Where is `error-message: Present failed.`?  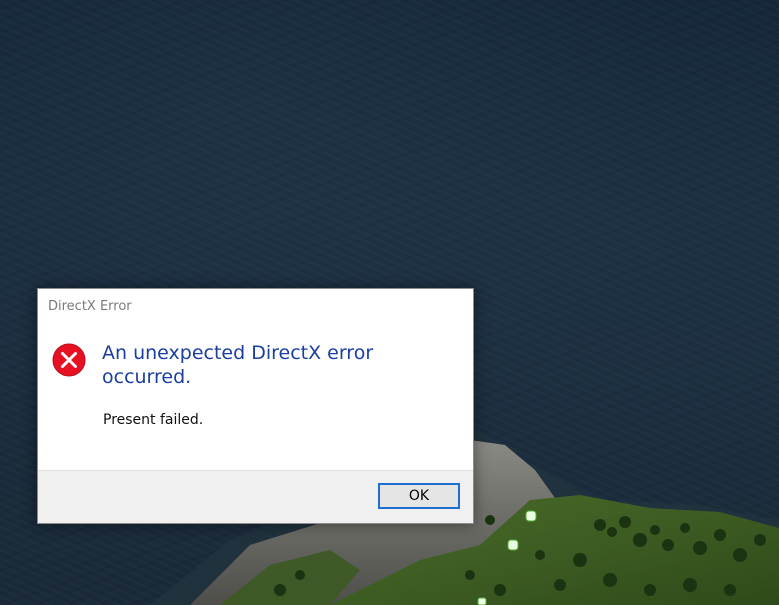
error-message: Present failed. is located at coordinates (153, 420).